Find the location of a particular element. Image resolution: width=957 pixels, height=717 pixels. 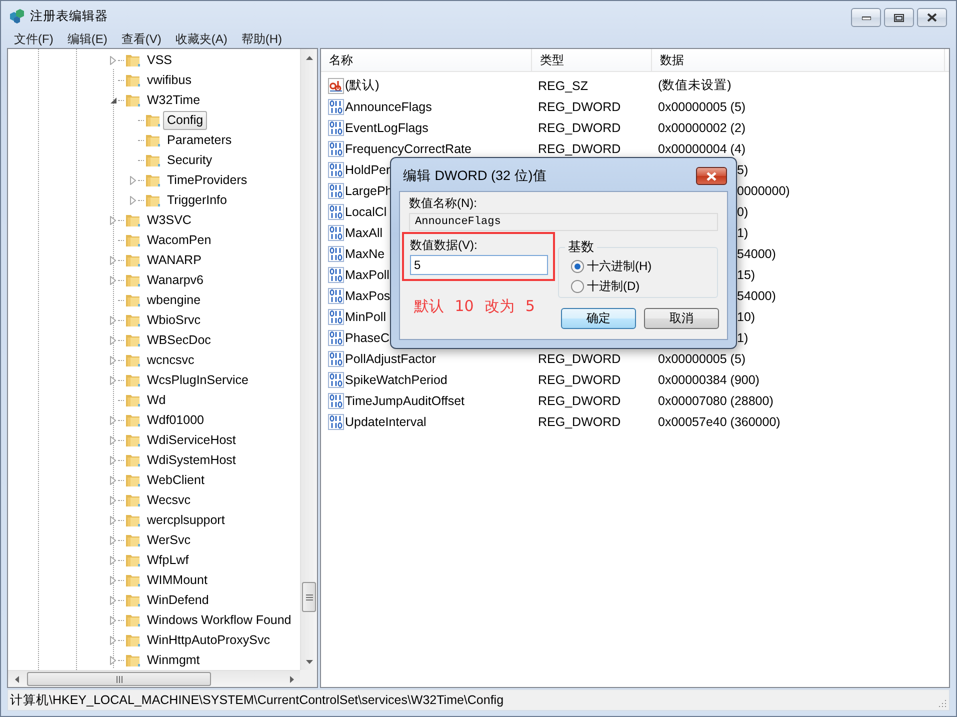

tree-item: WIMMount is located at coordinates (177, 580).